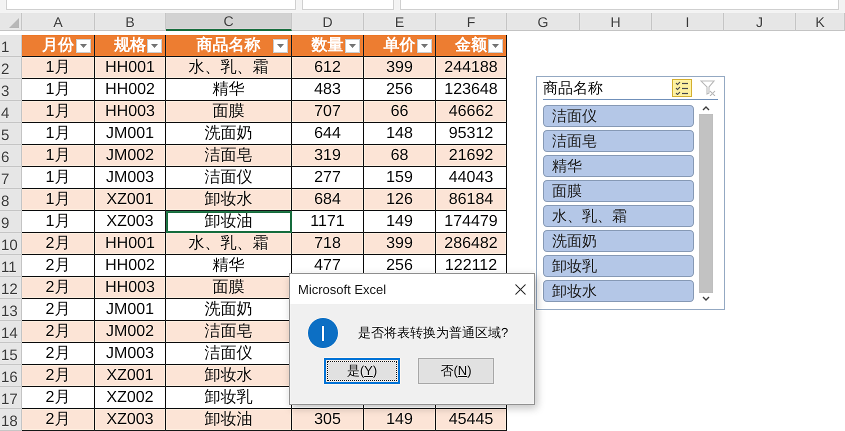 The height and width of the screenshot is (431, 845). I want to click on table-cell: 68, so click(400, 156).